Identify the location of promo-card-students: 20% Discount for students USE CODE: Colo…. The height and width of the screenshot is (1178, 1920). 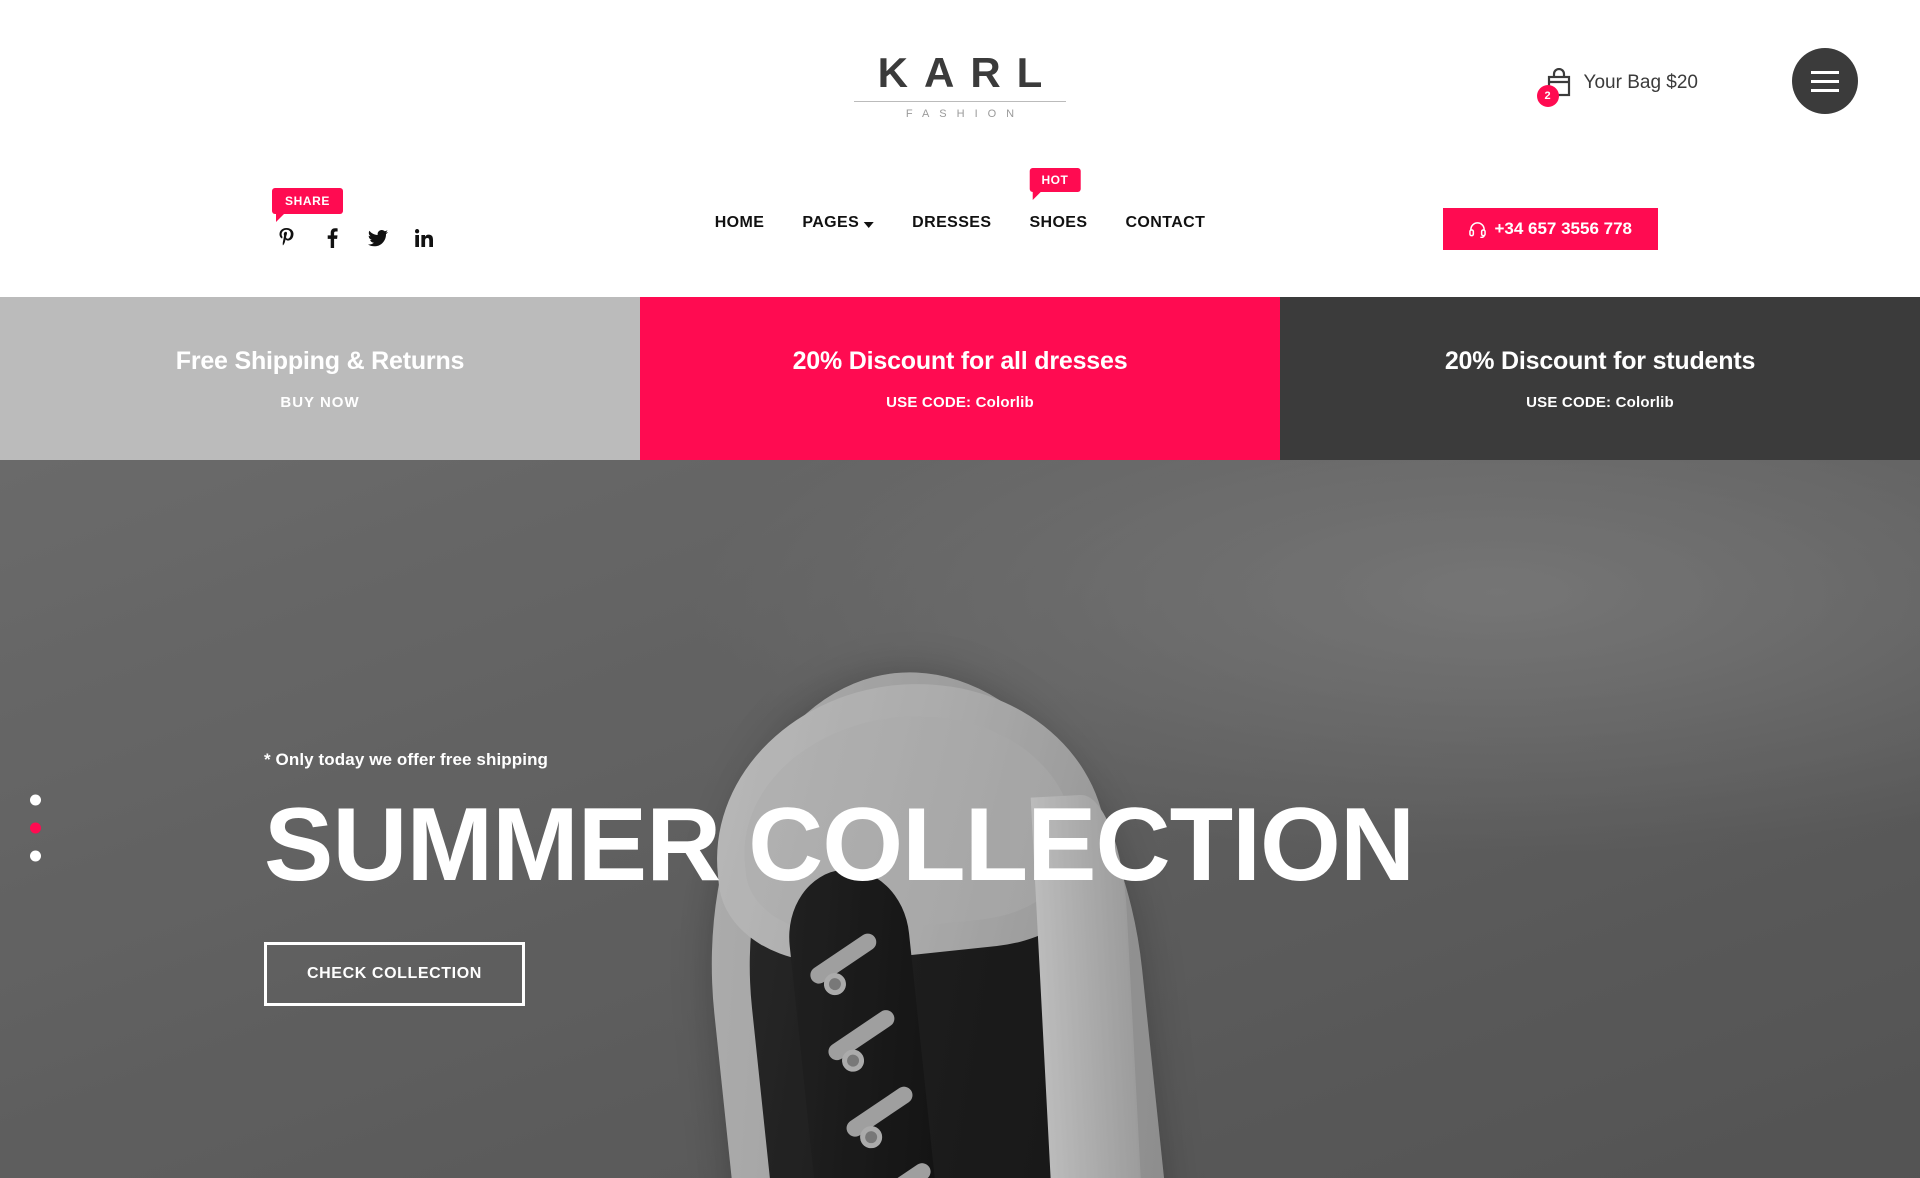
(1600, 378).